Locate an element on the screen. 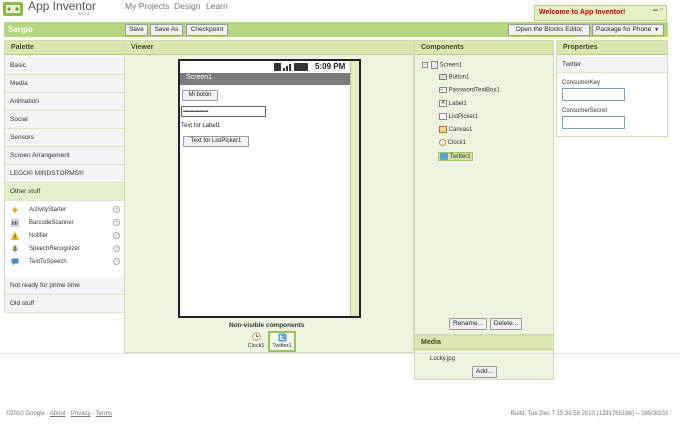 This screenshot has width=680, height=435. preview-button1: Mi botón is located at coordinates (200, 95).